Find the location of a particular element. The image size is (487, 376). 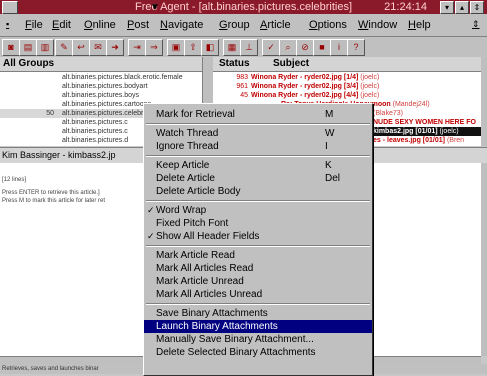

minimize-icon: ▾ is located at coordinates (447, 7).